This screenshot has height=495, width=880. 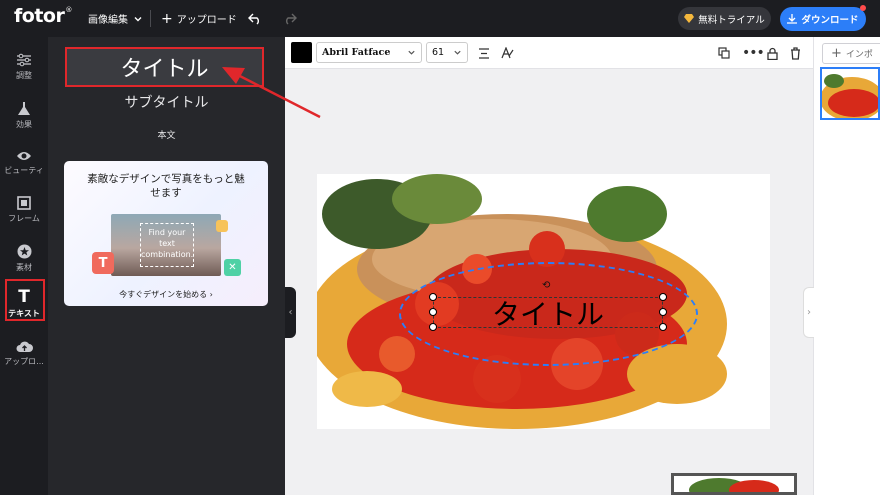 I want to click on promo-cta-link: 今すぐデザインを始める ›, so click(x=166, y=294).